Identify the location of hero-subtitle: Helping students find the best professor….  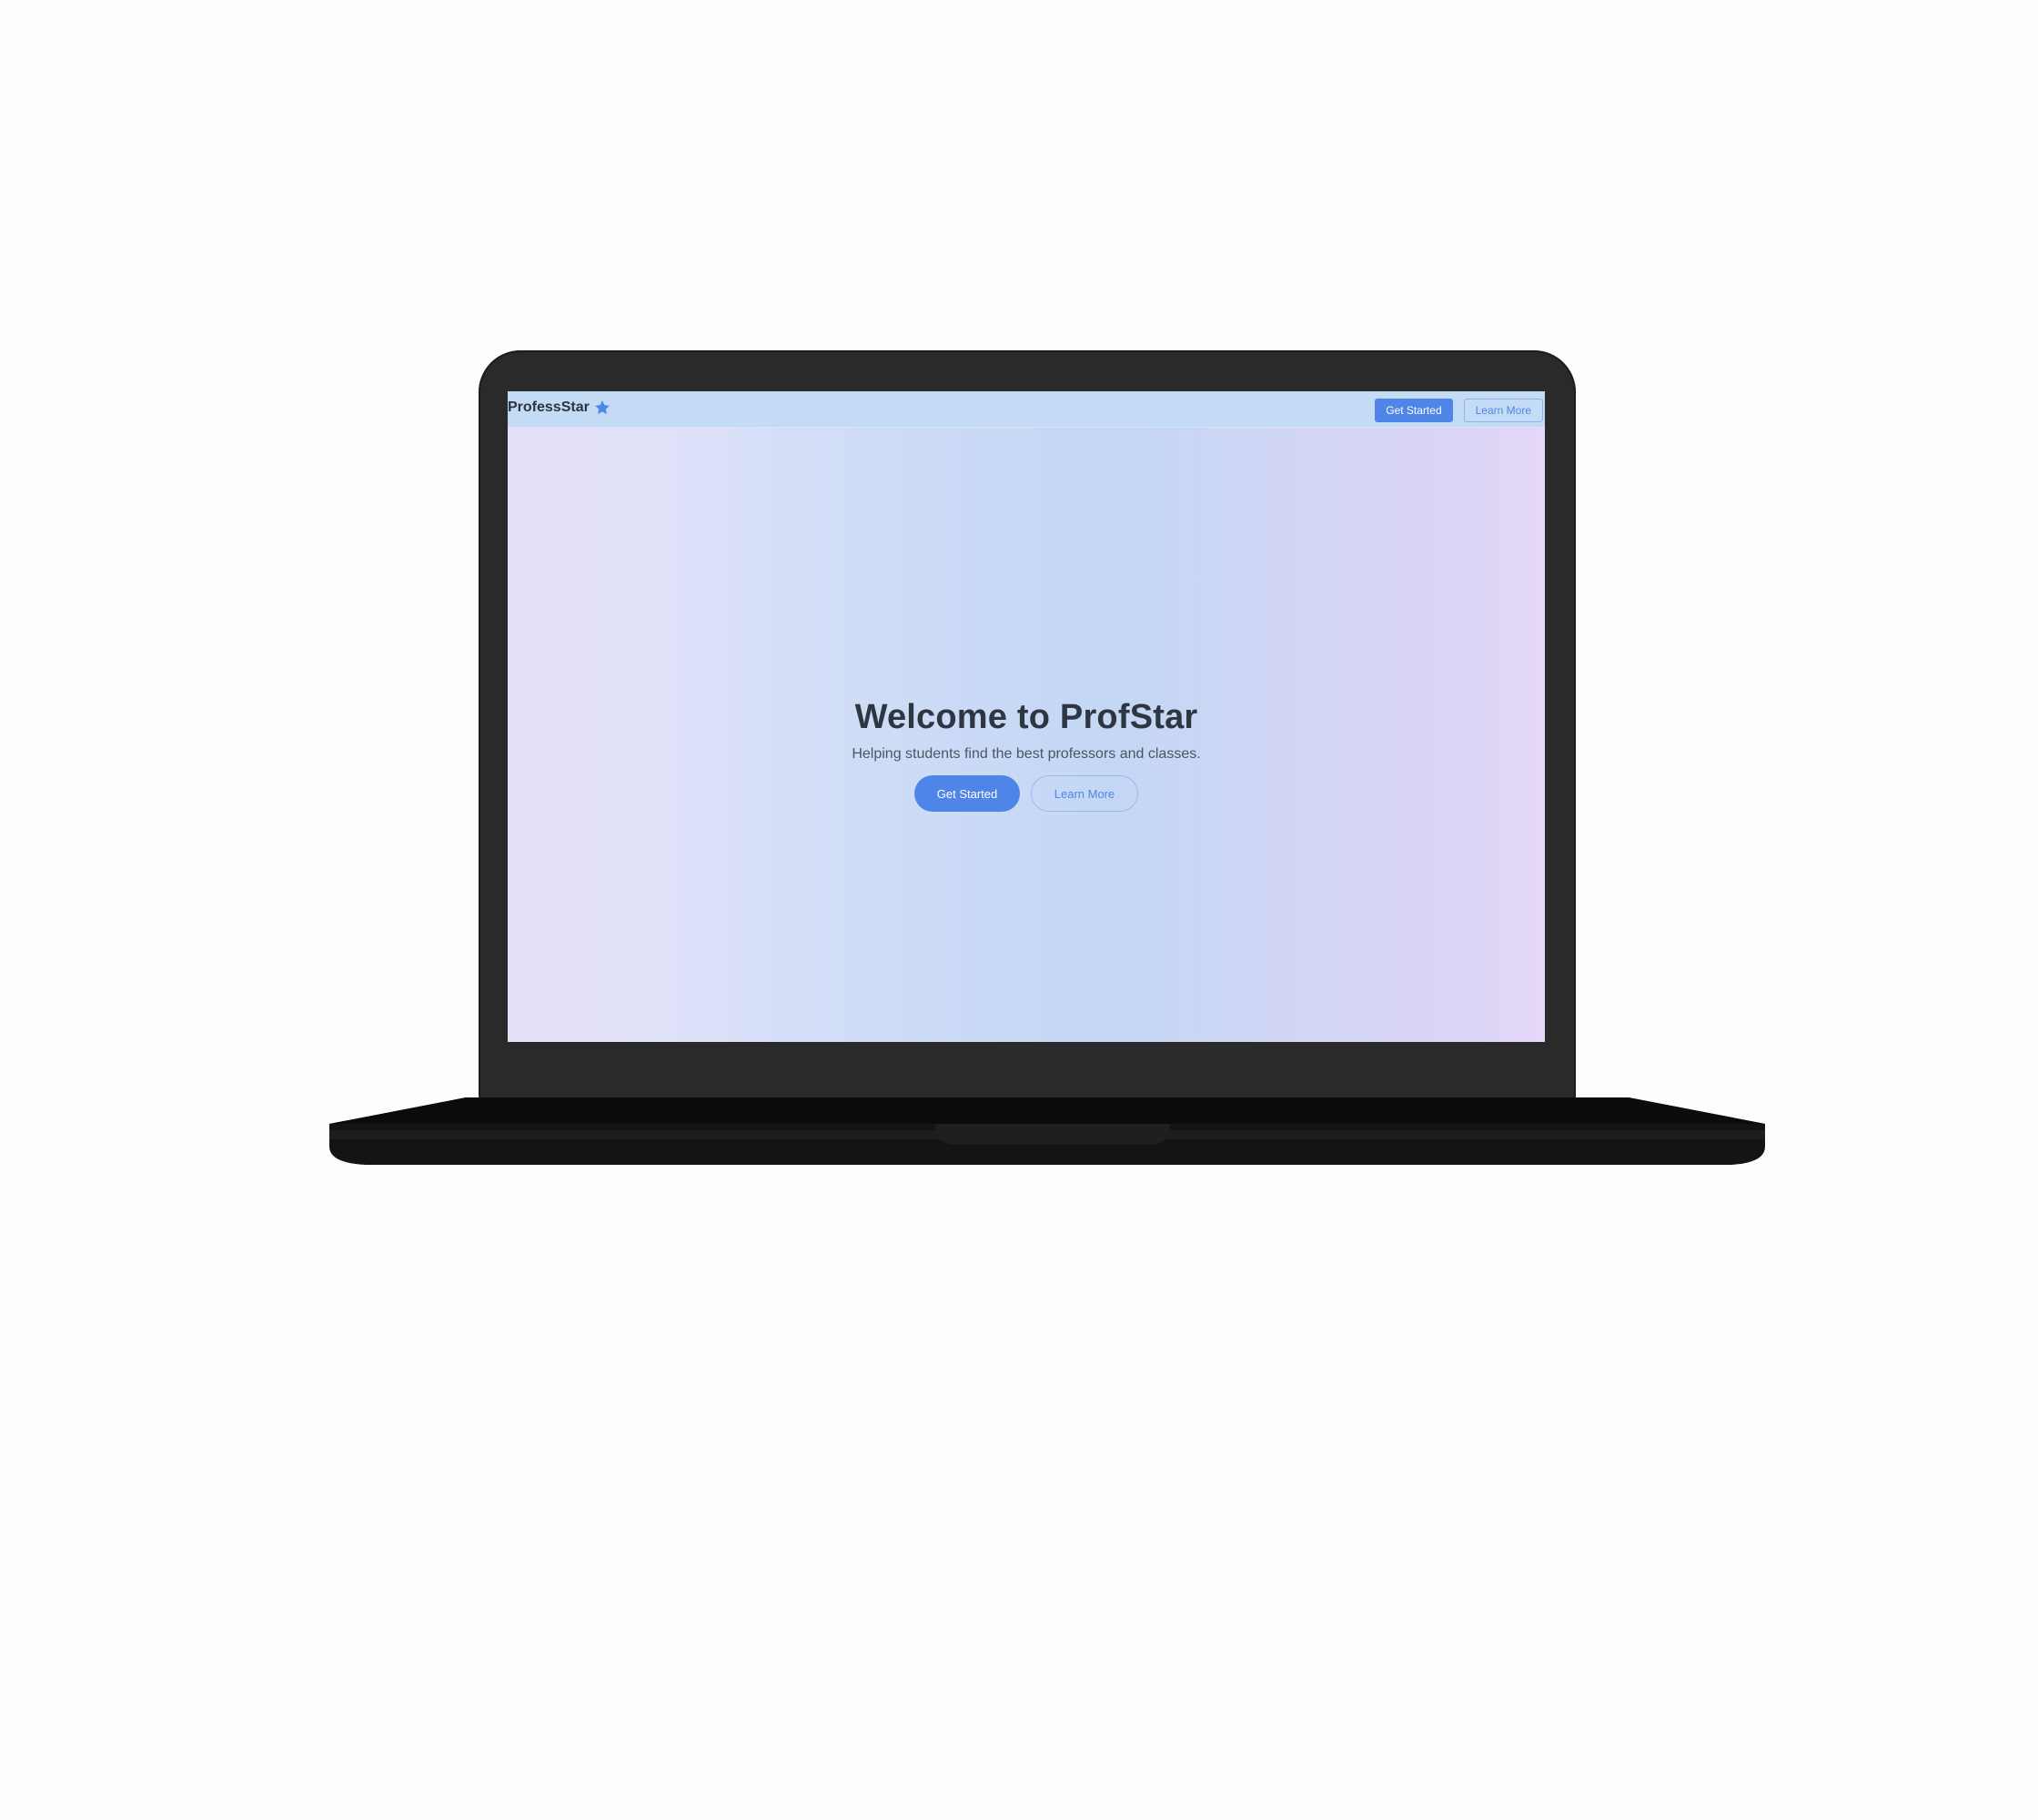
(1026, 754).